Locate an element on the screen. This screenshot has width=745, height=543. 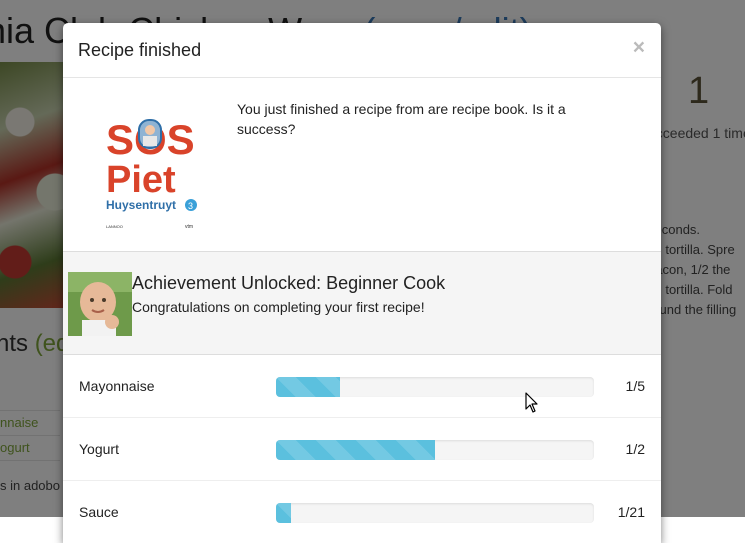
achievement-title: Achievement Unlocked: Beginner Cook is located at coordinates (289, 283).